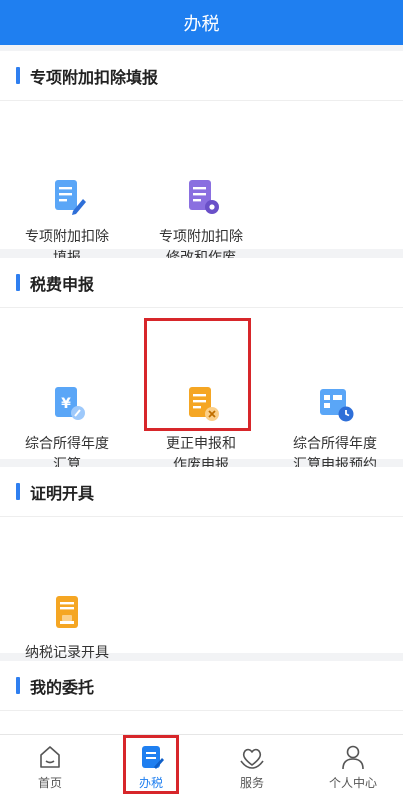 The width and height of the screenshot is (403, 798). Describe the element at coordinates (201, 686) in the screenshot. I see `section-title: 我的委托` at that location.